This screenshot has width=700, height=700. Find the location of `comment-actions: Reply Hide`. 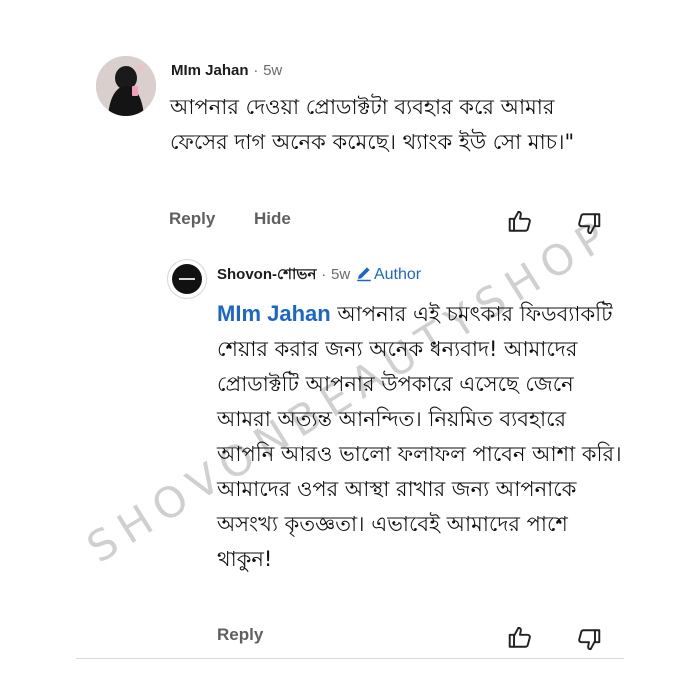

comment-actions: Reply Hide is located at coordinates (230, 219).